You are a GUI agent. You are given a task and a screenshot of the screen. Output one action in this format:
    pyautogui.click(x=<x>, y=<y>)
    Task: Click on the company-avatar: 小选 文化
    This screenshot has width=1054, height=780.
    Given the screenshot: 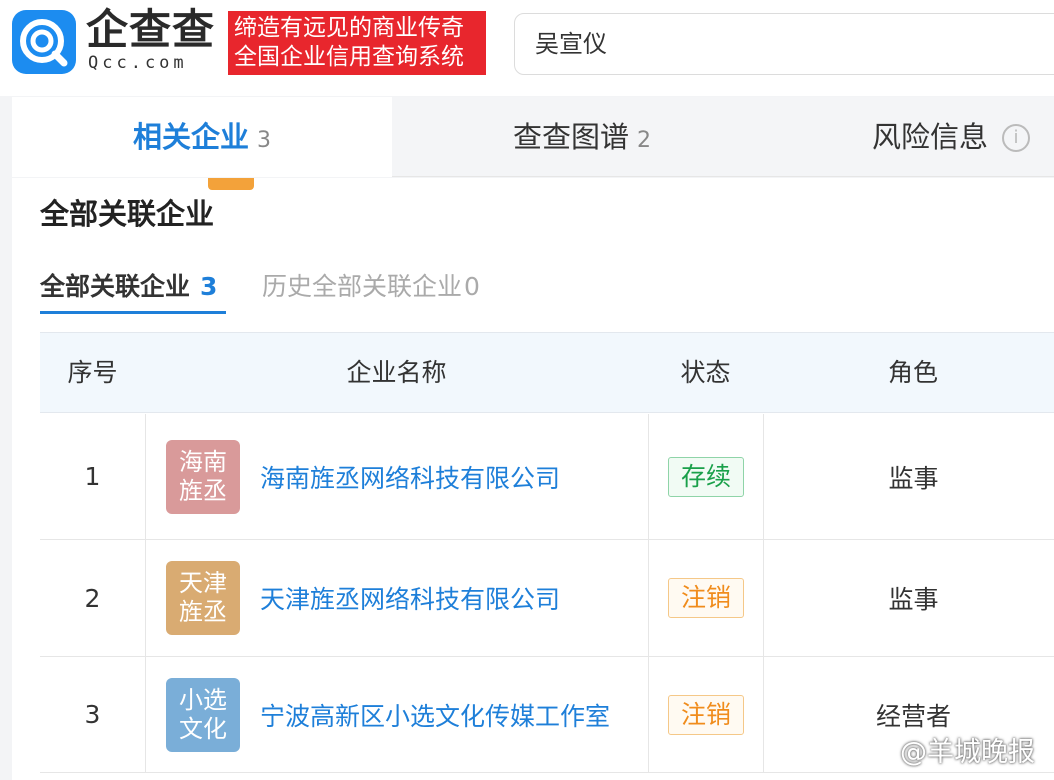 What is the action you would take?
    pyautogui.click(x=203, y=714)
    